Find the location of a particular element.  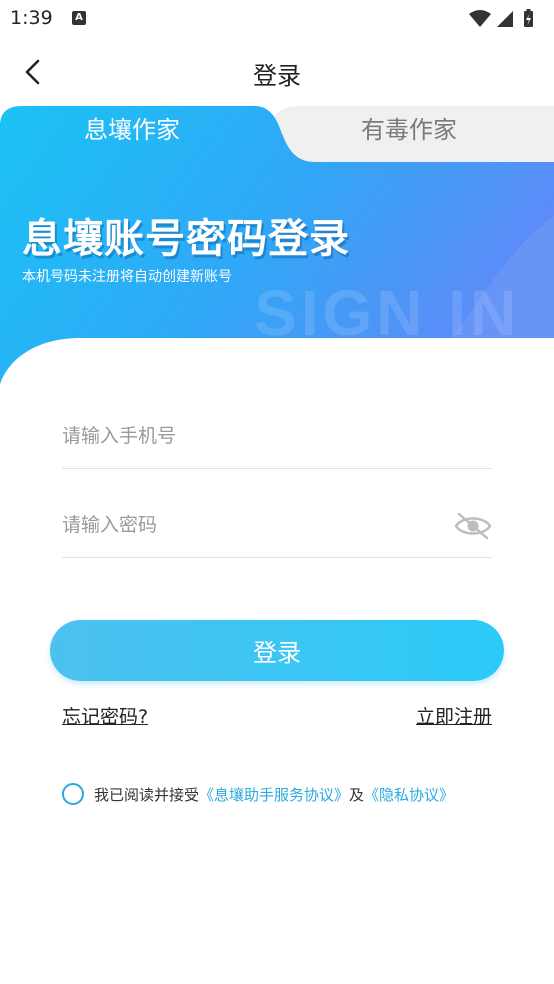

banner-watermark: SIGN IN is located at coordinates (387, 313).